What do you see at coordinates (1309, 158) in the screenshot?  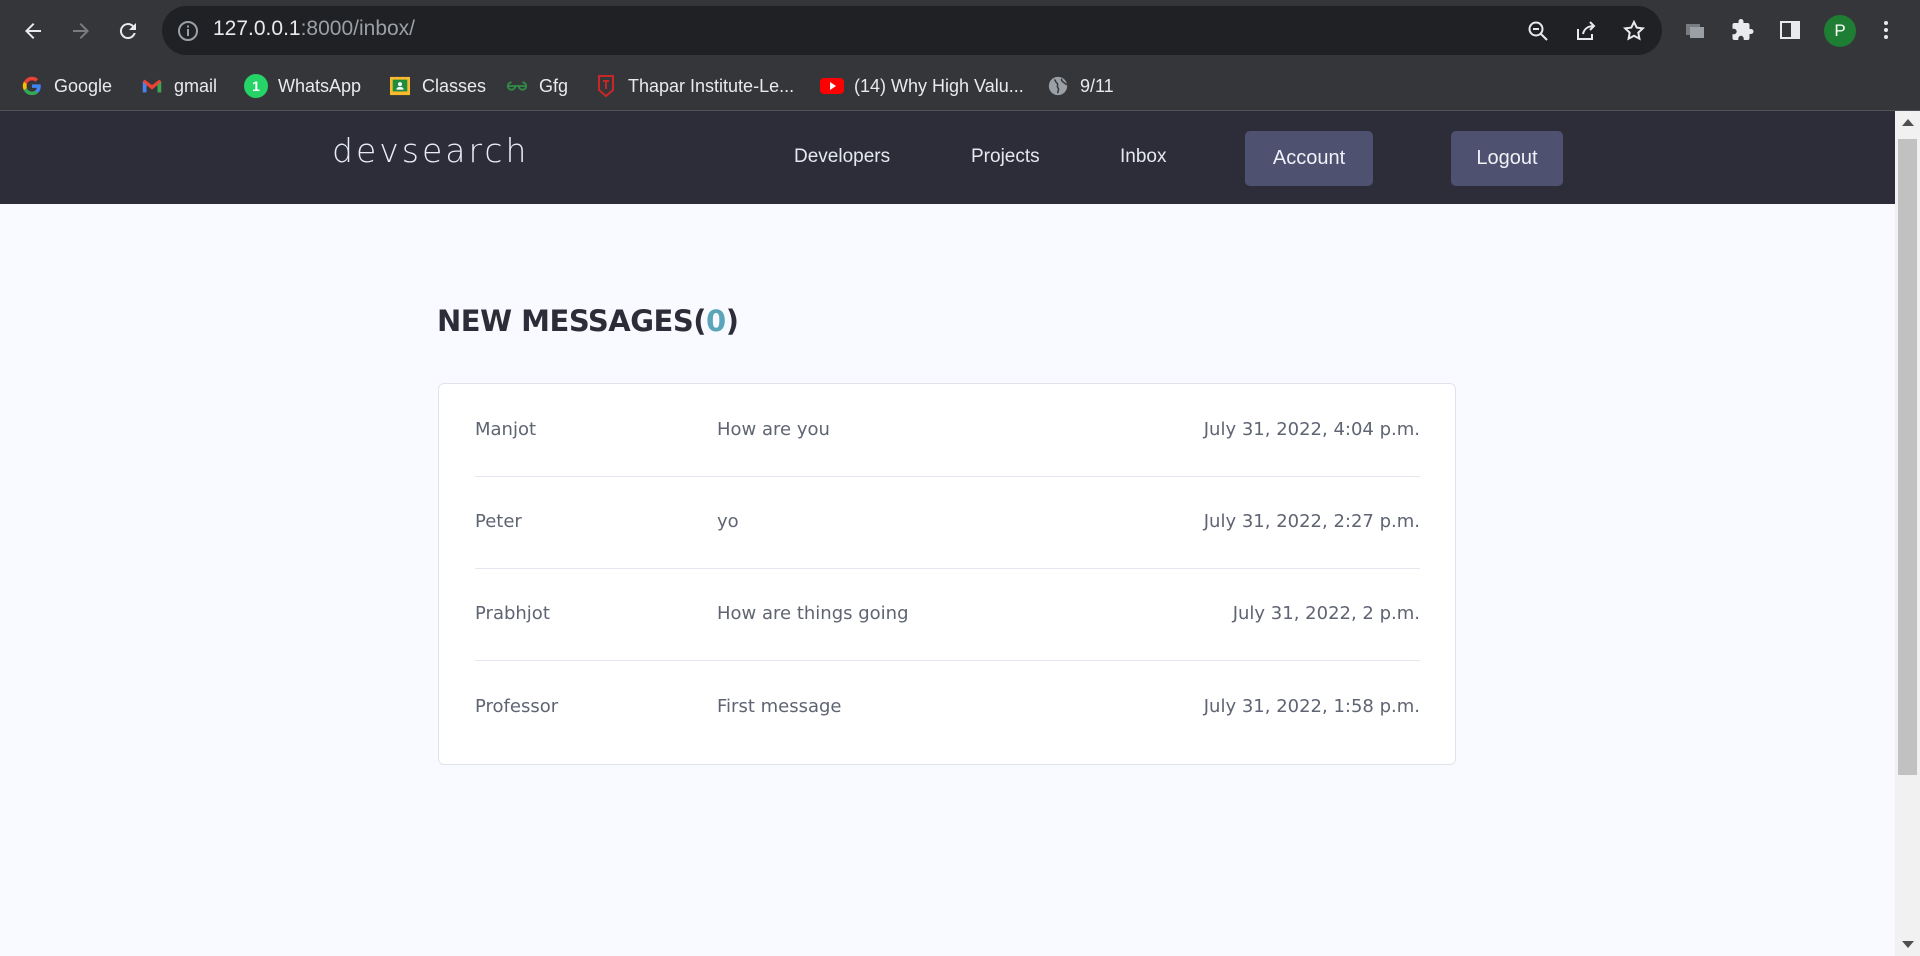 I see `account-button: Account` at bounding box center [1309, 158].